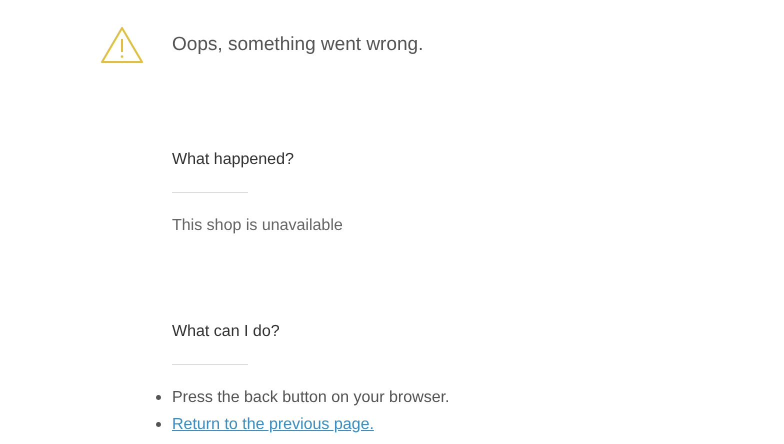  I want to click on error-title: Oops, something went wrong., so click(298, 45).